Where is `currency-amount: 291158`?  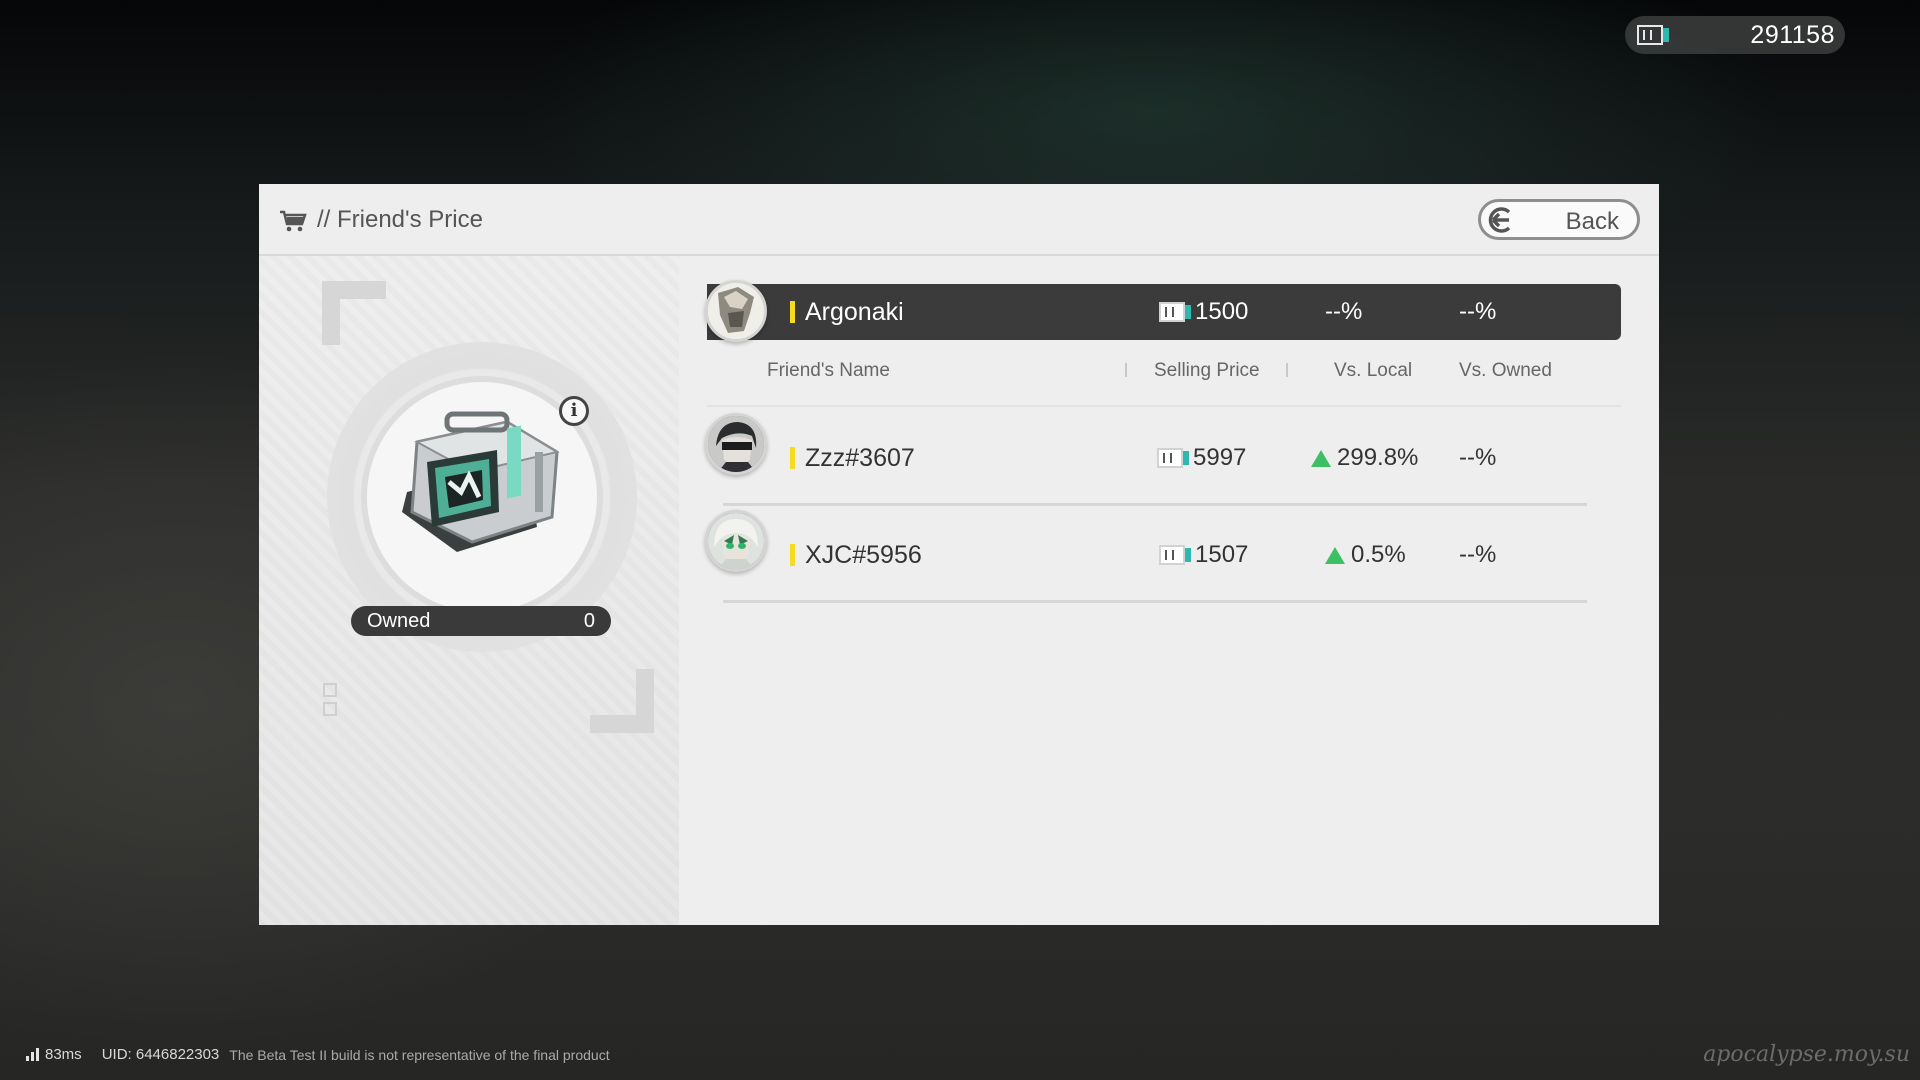 currency-amount: 291158 is located at coordinates (1792, 34).